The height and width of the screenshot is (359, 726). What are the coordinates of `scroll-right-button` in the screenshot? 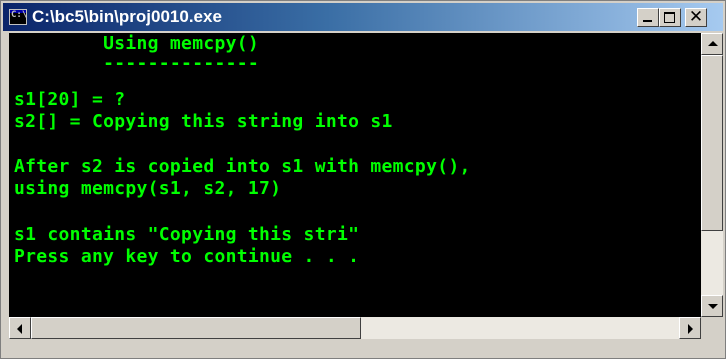 It's located at (690, 328).